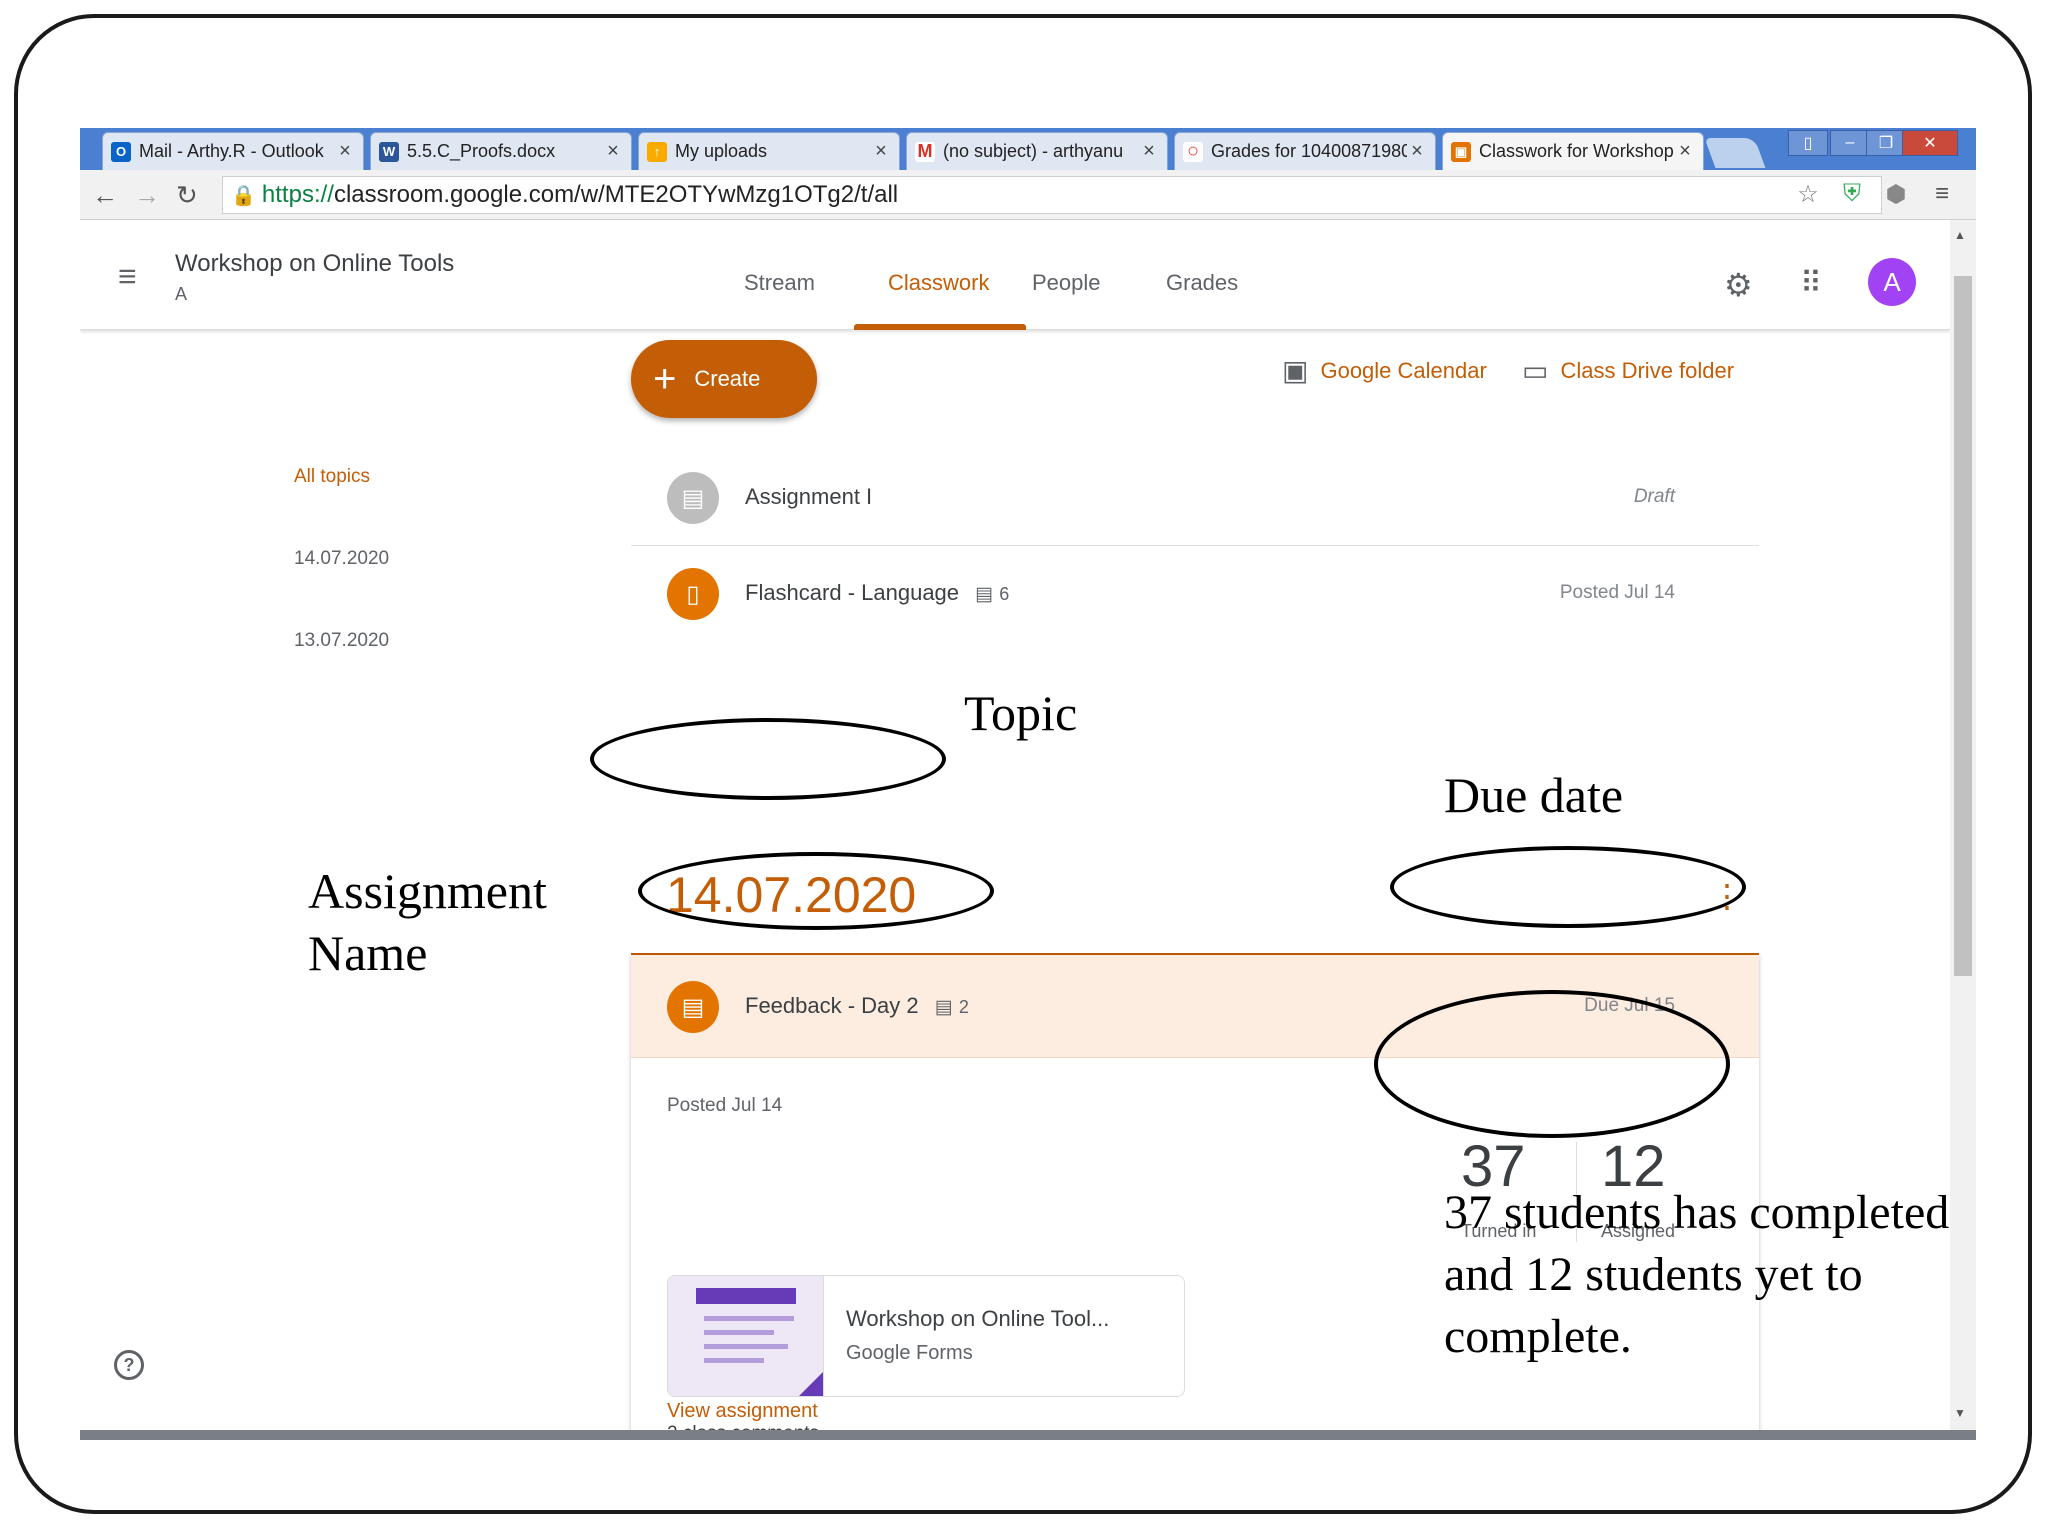  I want to click on user-icon: ▯, so click(1808, 143).